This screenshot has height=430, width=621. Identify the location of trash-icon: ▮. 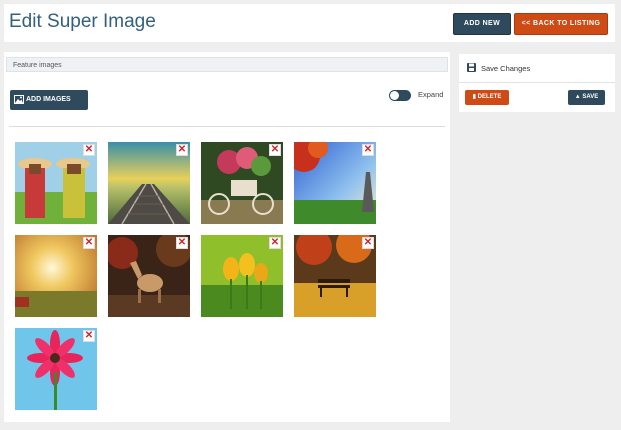
(474, 97).